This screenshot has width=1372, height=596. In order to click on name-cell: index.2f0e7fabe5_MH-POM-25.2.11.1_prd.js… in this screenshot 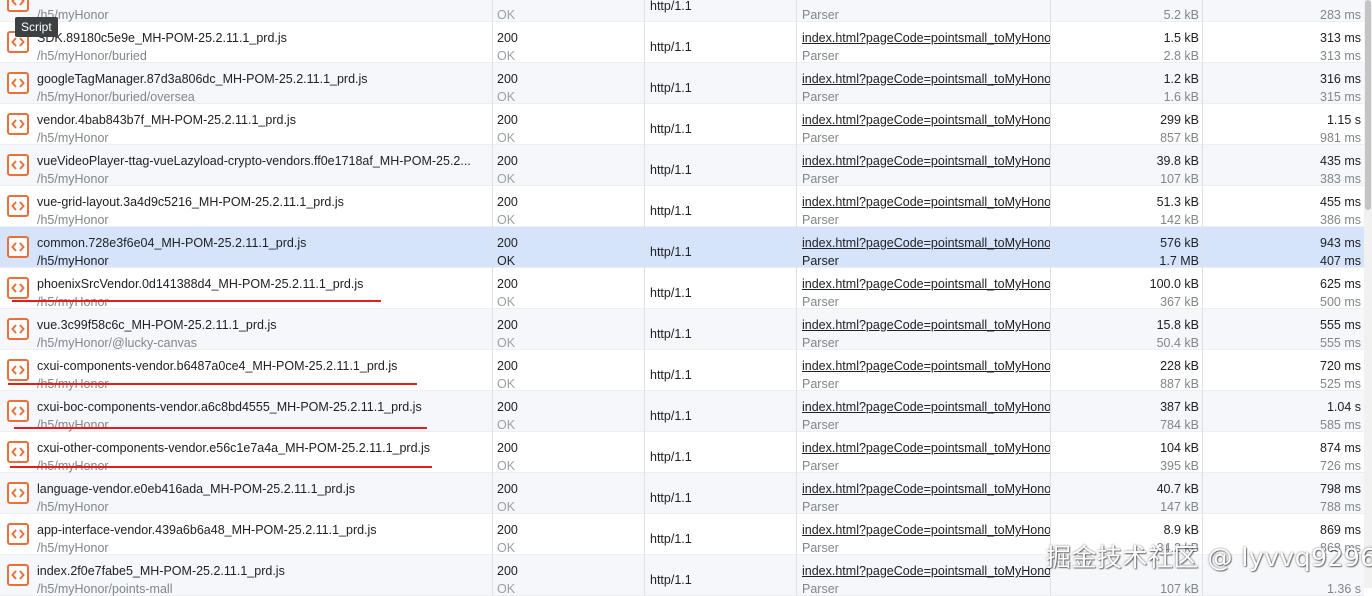, I will do `click(246, 575)`.